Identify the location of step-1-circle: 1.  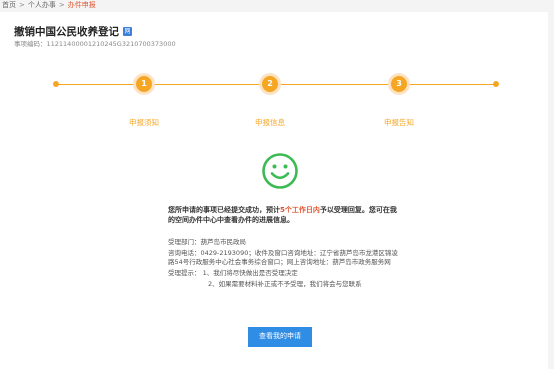
(144, 84).